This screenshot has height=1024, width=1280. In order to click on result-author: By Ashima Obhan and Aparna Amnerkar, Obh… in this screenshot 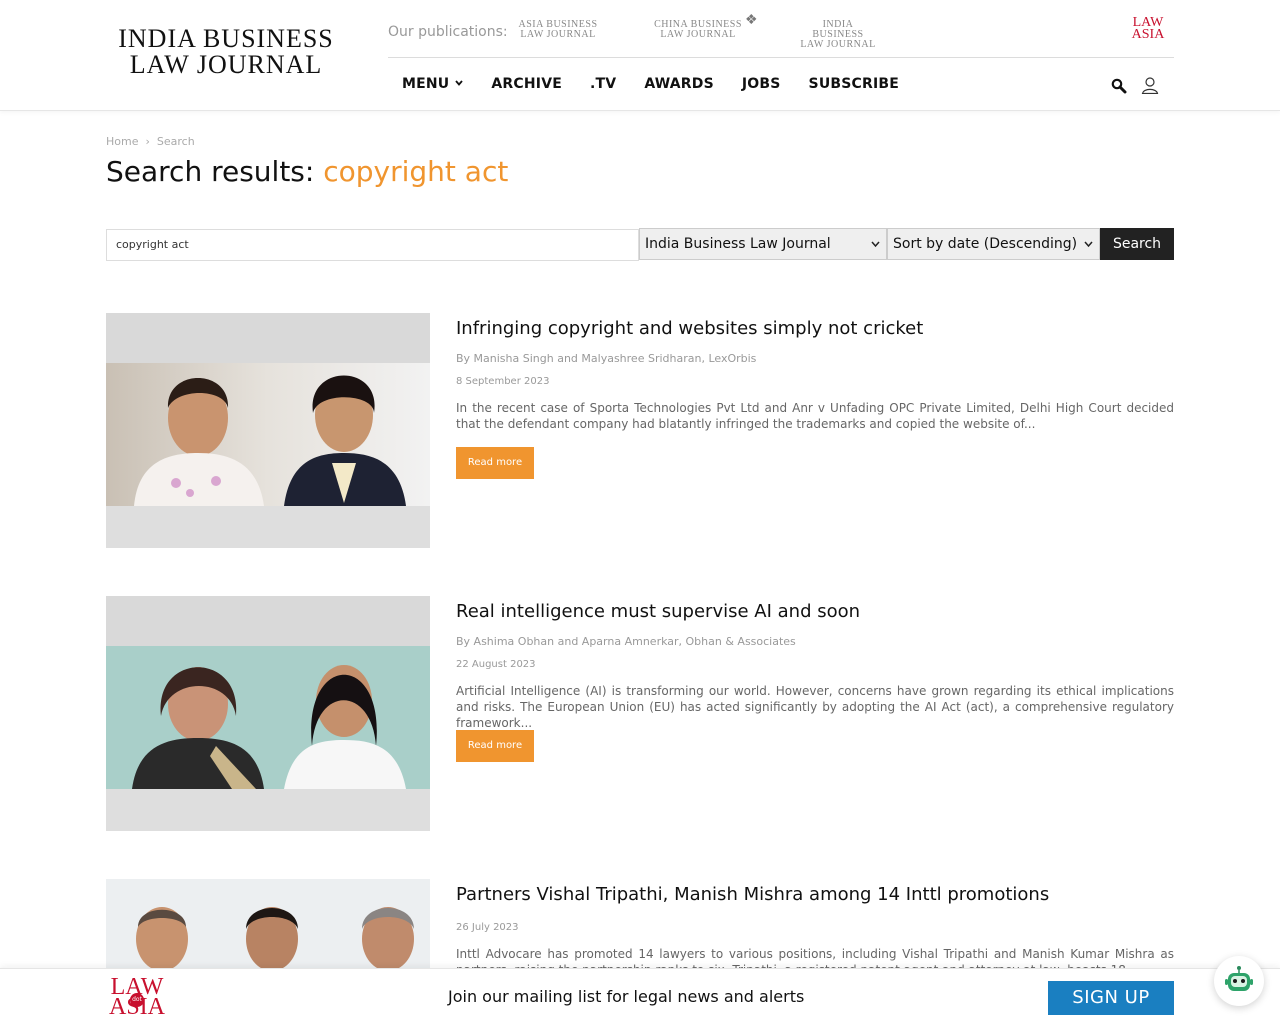, I will do `click(626, 641)`.